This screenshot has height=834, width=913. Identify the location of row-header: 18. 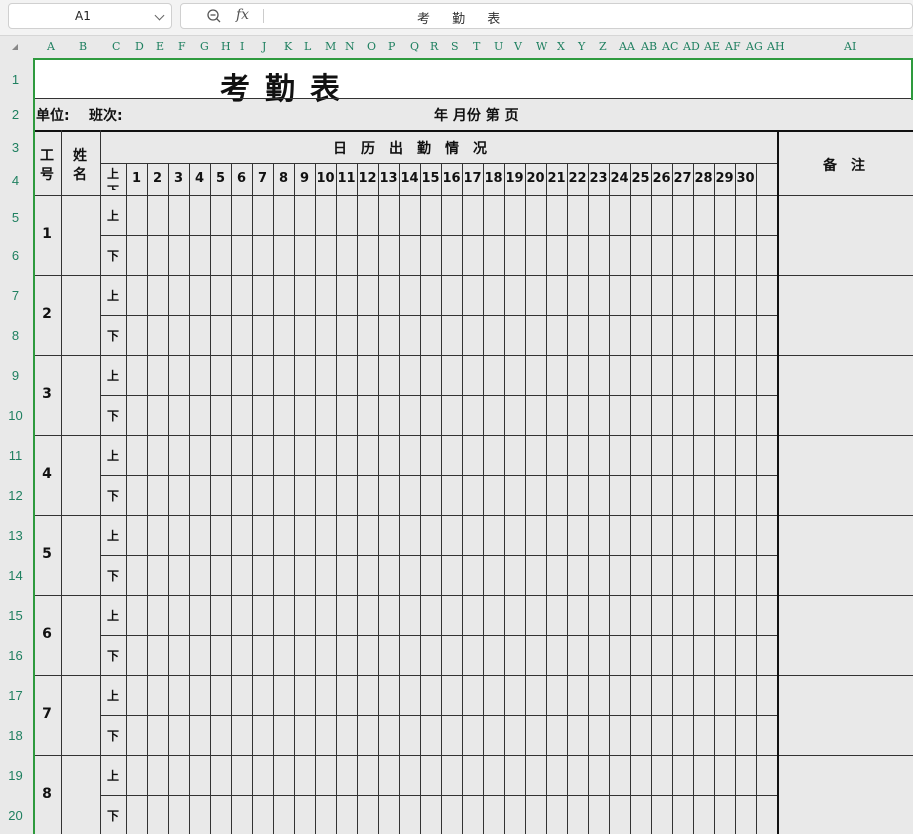
(15, 735).